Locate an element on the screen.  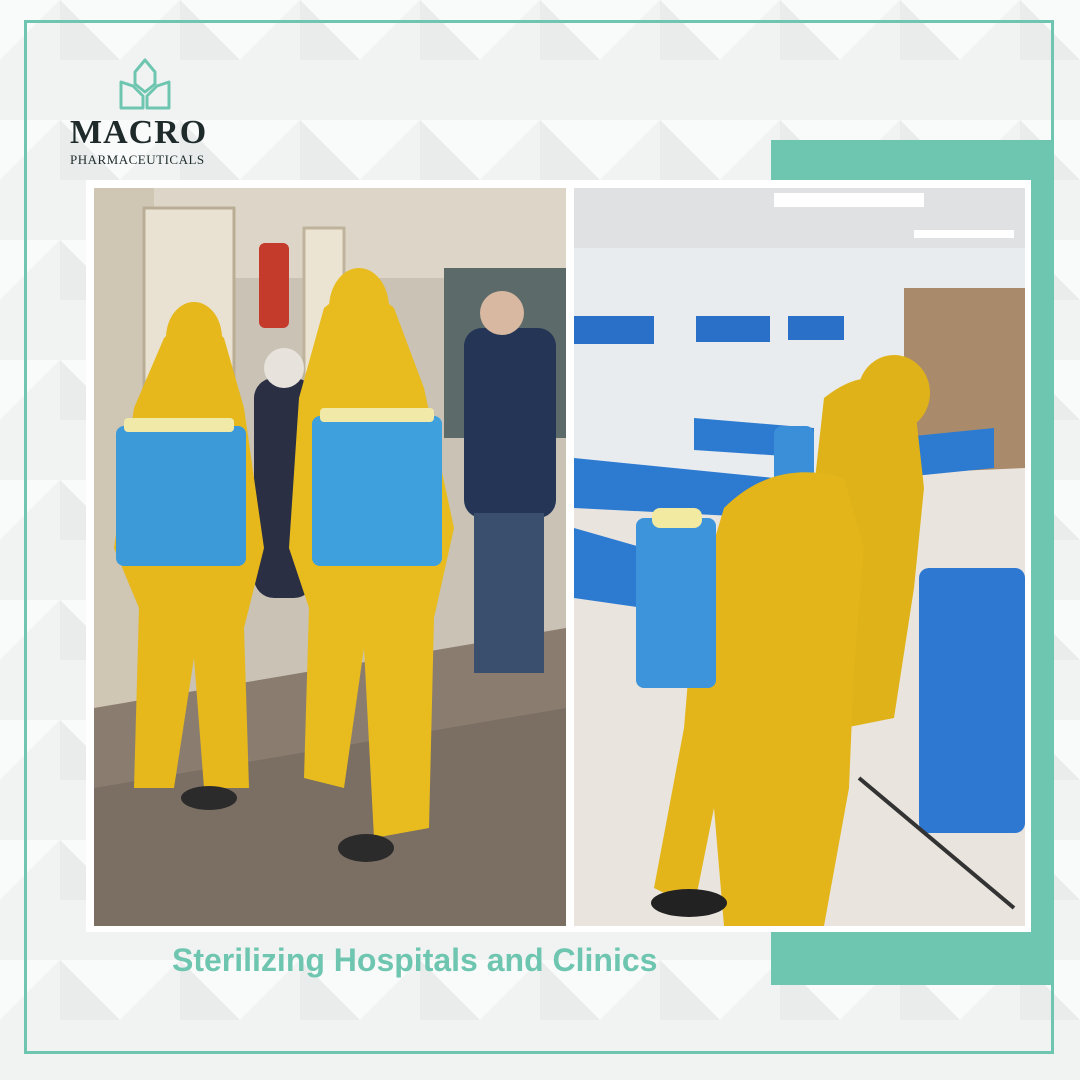
caption-text: Sterilizing Hospitals and Clinics is located at coordinates (415, 960).